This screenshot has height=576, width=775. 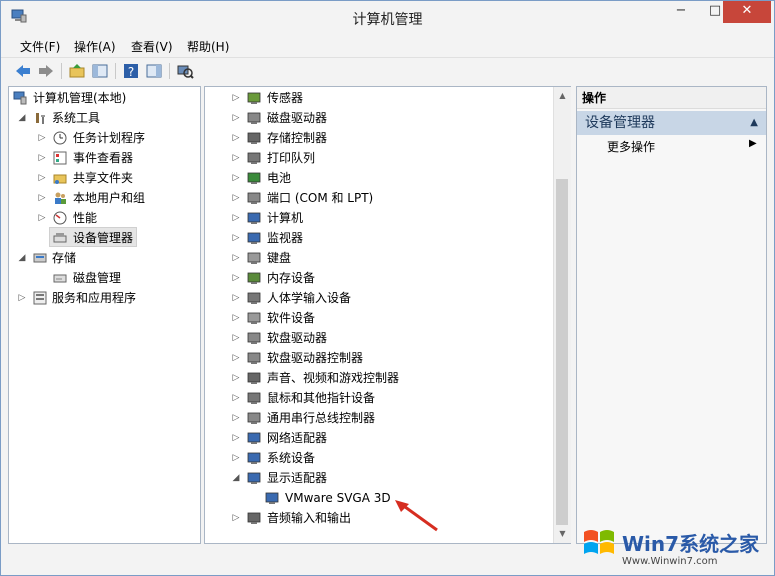 What do you see at coordinates (60, 238) in the screenshot?
I see `device-manager-icon` at bounding box center [60, 238].